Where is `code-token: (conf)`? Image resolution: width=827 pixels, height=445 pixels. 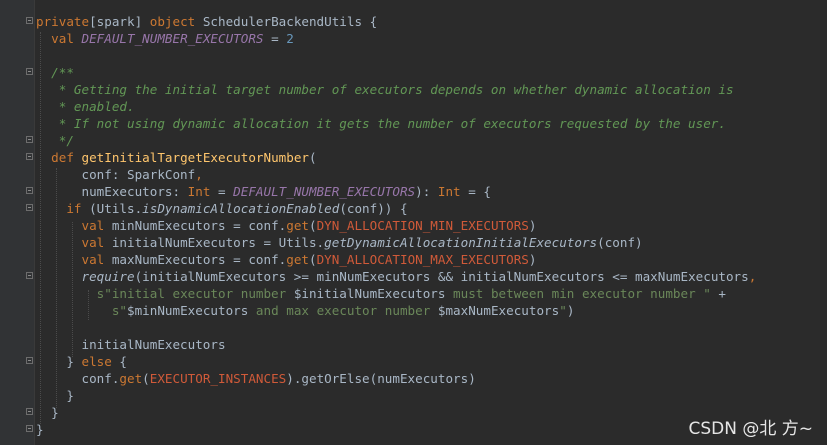
code-token: (conf) is located at coordinates (620, 242).